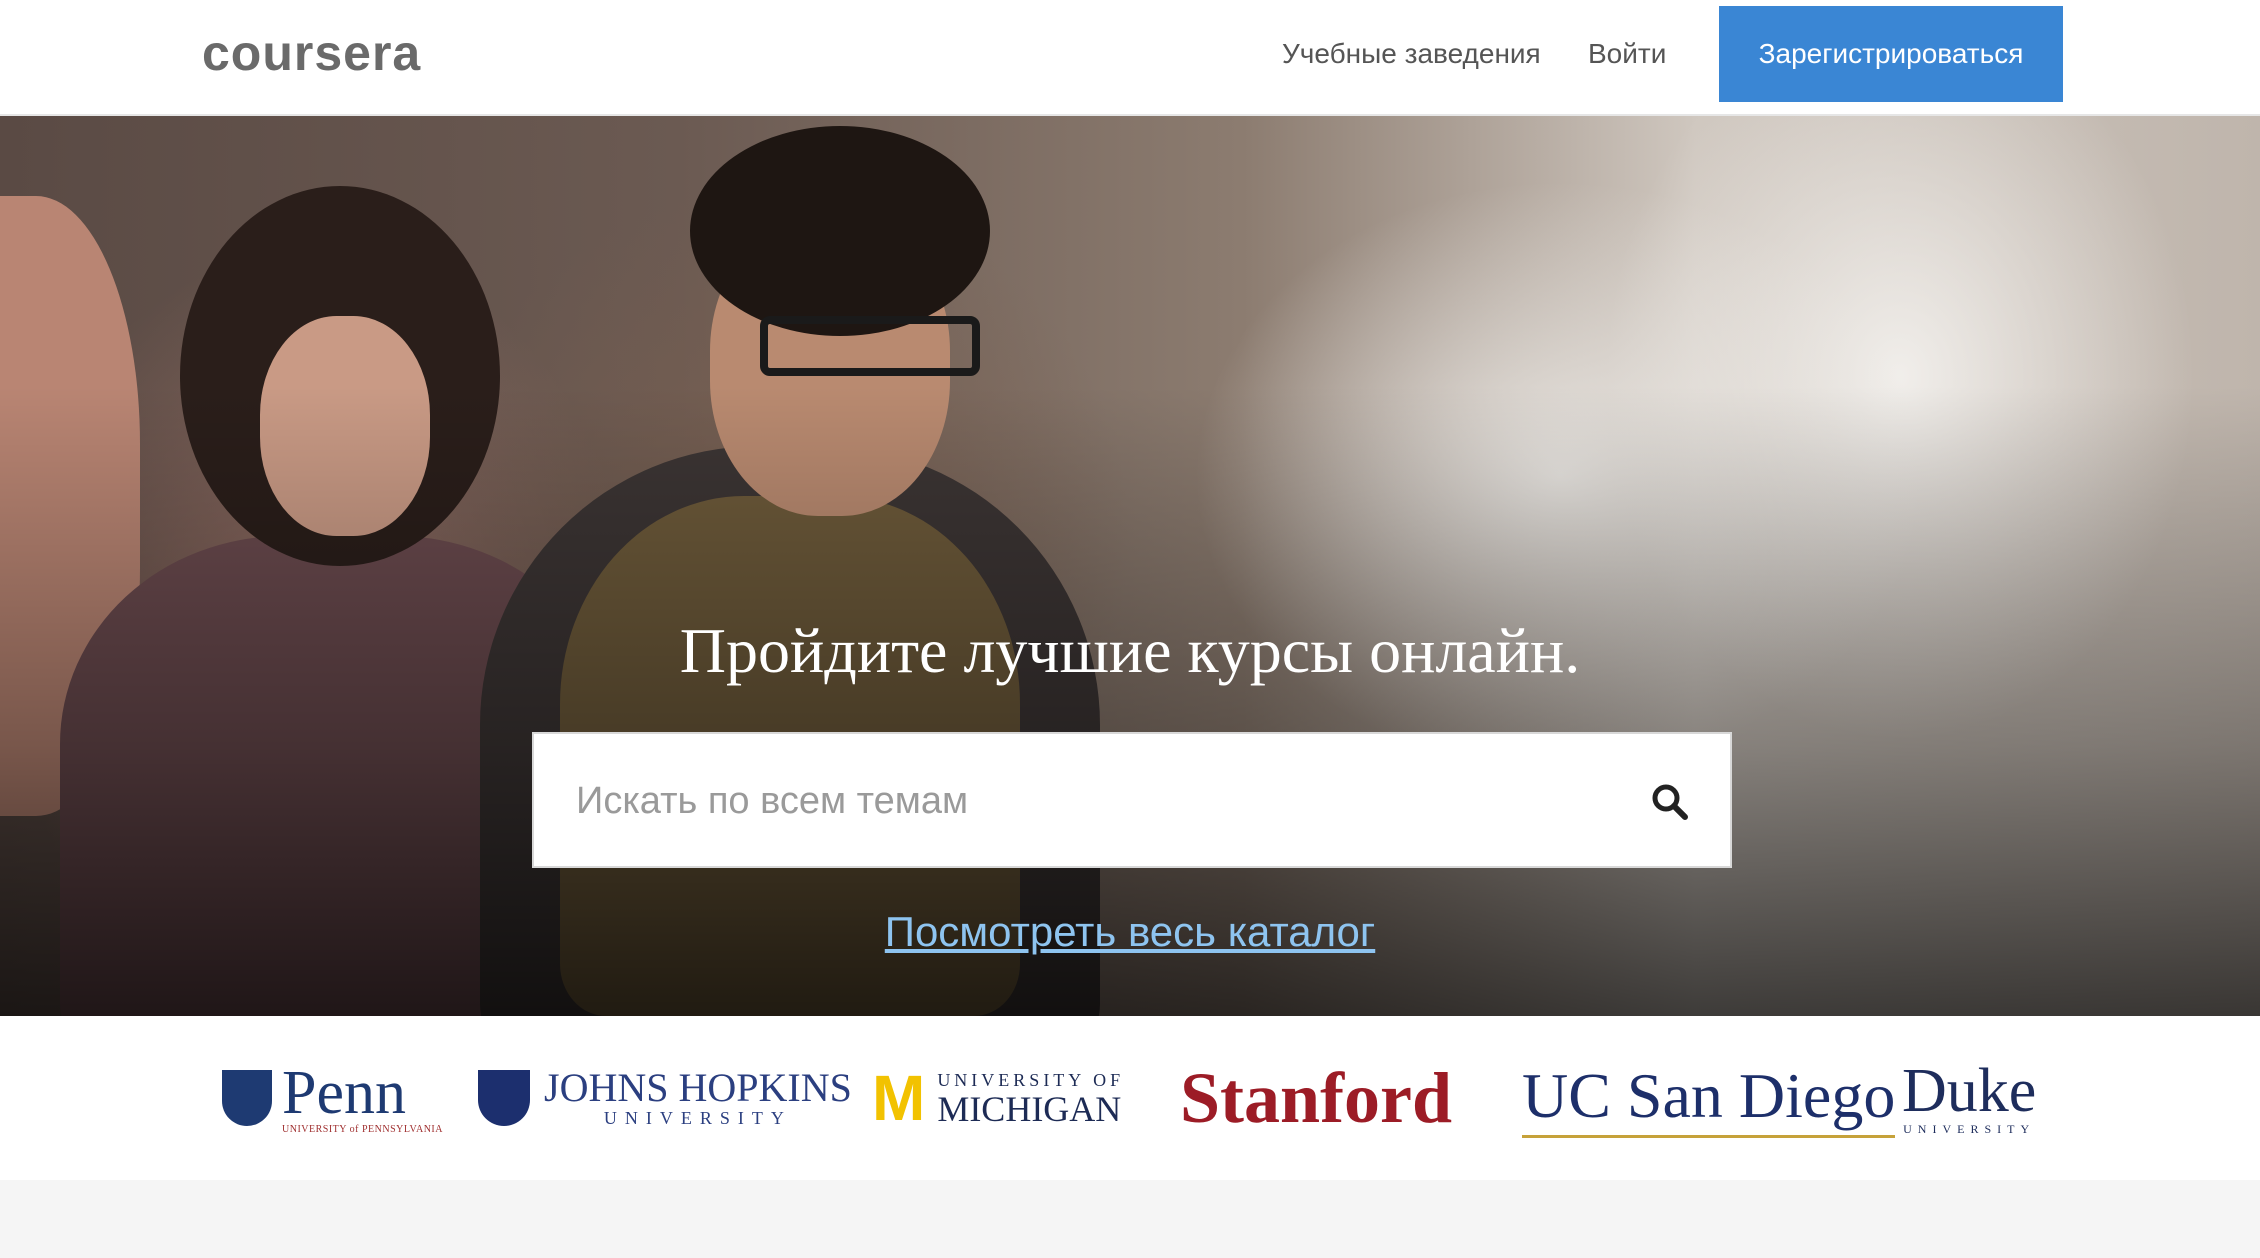  I want to click on penn-shield-icon, so click(247, 1098).